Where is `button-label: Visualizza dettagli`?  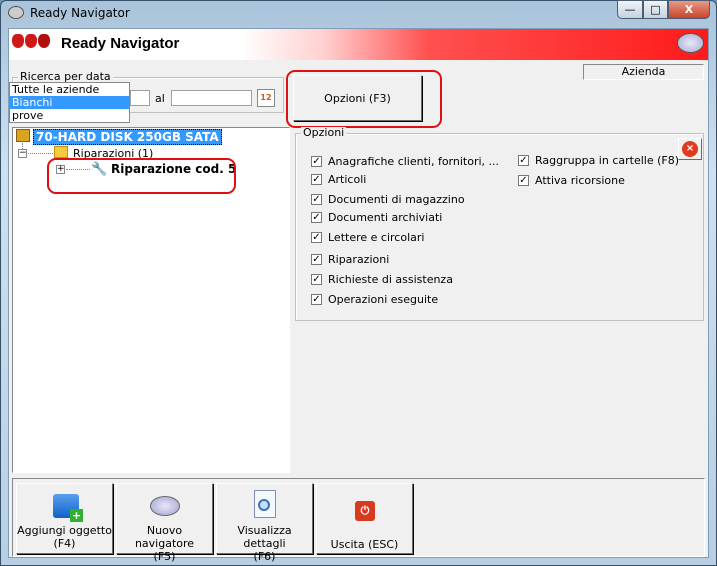
button-label: Visualizza dettagli is located at coordinates (264, 537).